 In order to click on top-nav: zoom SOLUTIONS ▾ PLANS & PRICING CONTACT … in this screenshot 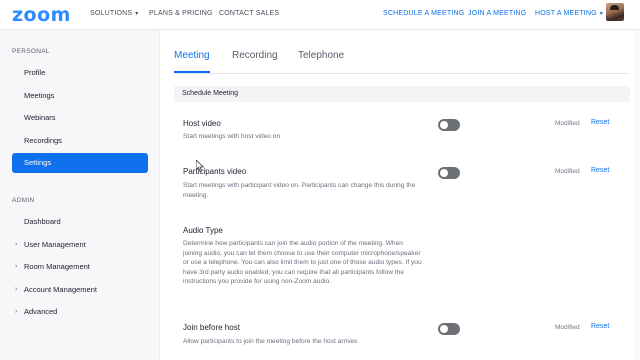, I will do `click(320, 15)`.